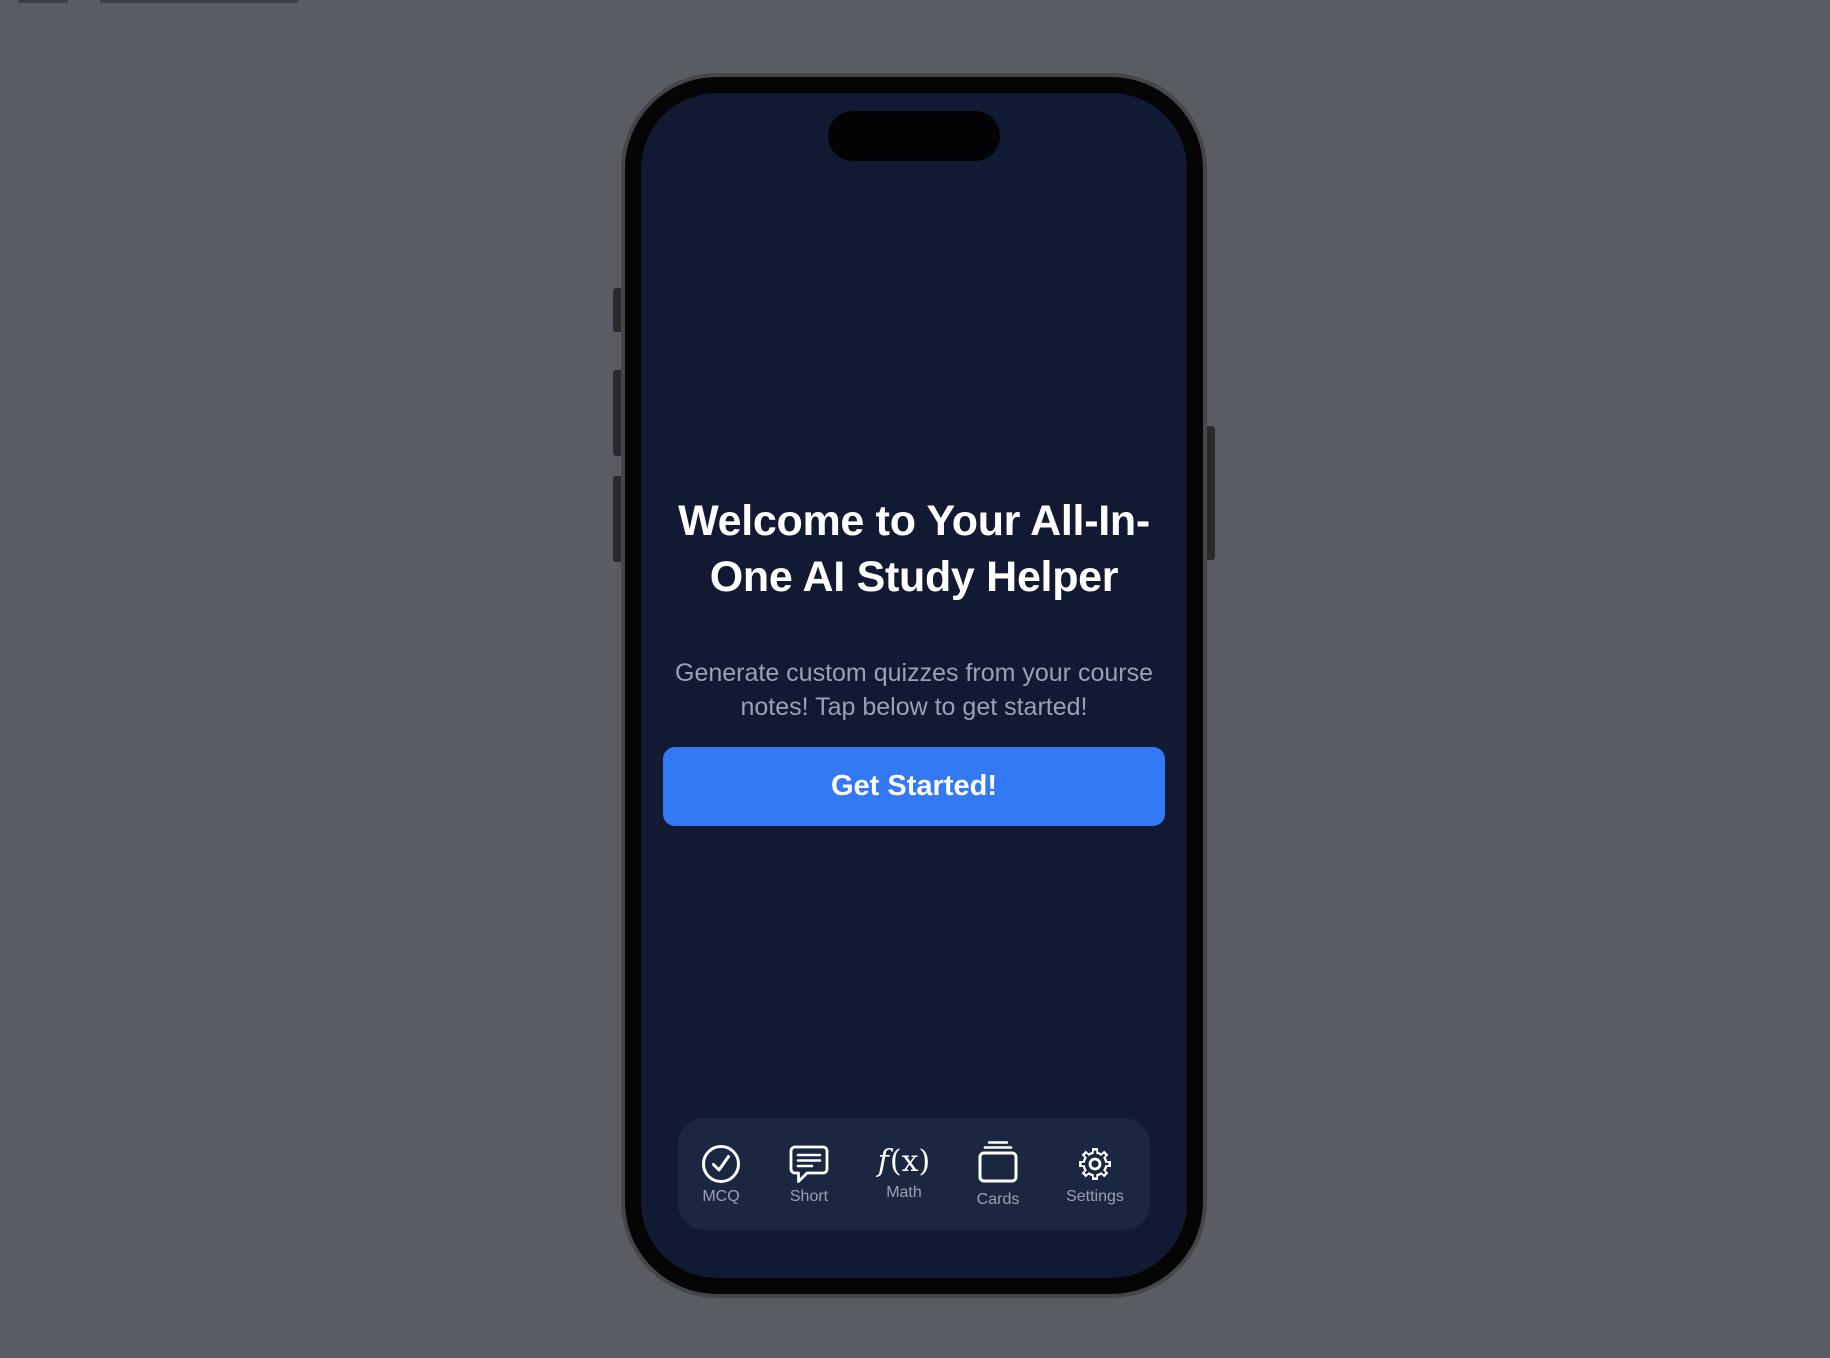  Describe the element at coordinates (914, 786) in the screenshot. I see `get-started-button: Get Started!` at that location.